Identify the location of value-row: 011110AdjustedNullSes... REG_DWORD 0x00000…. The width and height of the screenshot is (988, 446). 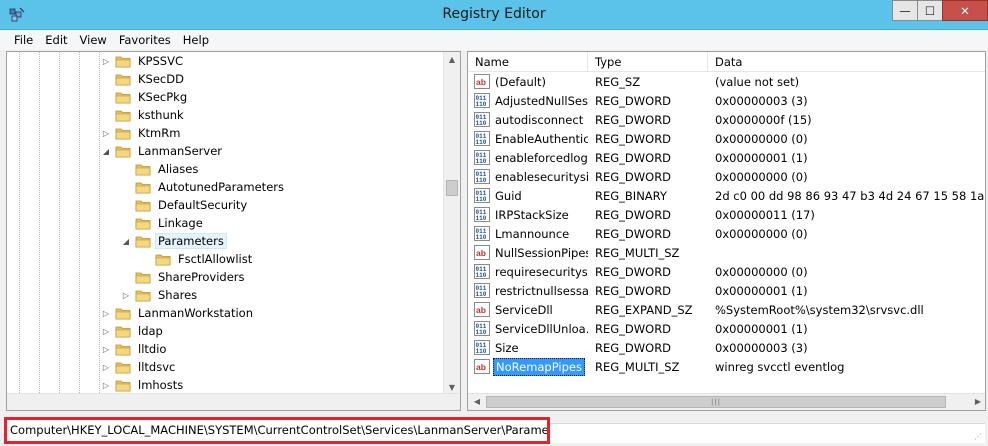
(718, 100).